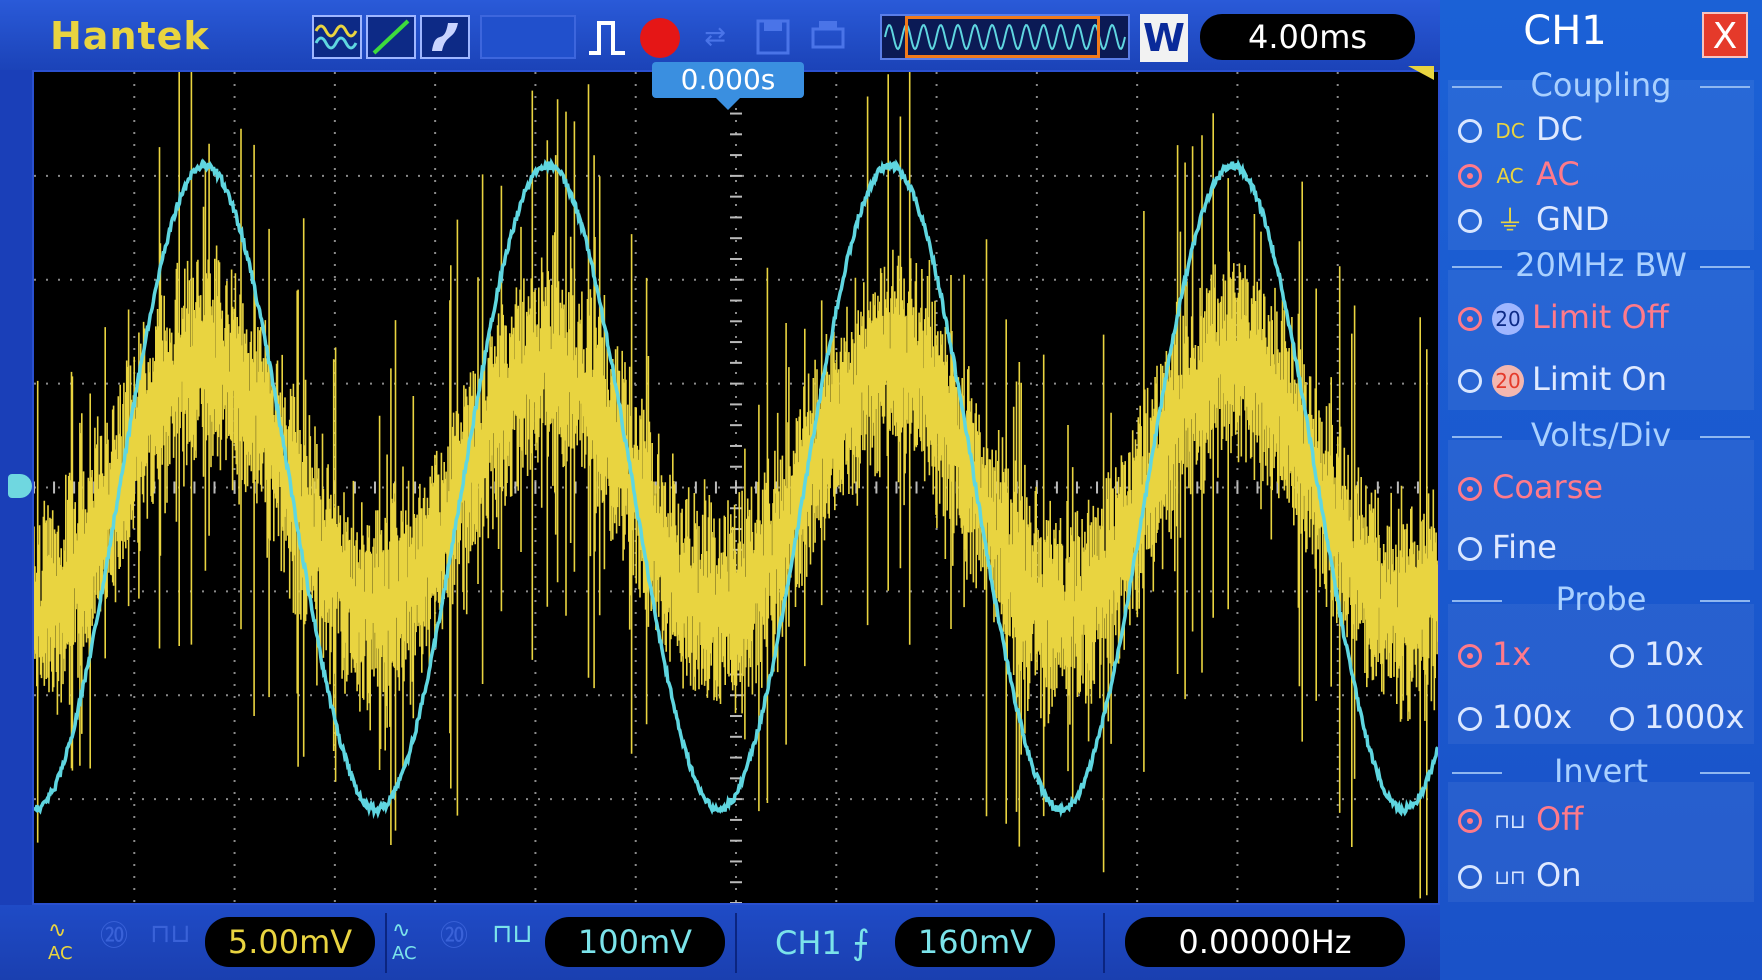  Describe the element at coordinates (114, 935) in the screenshot. I see `ch1-bw-icon: ⑳` at that location.